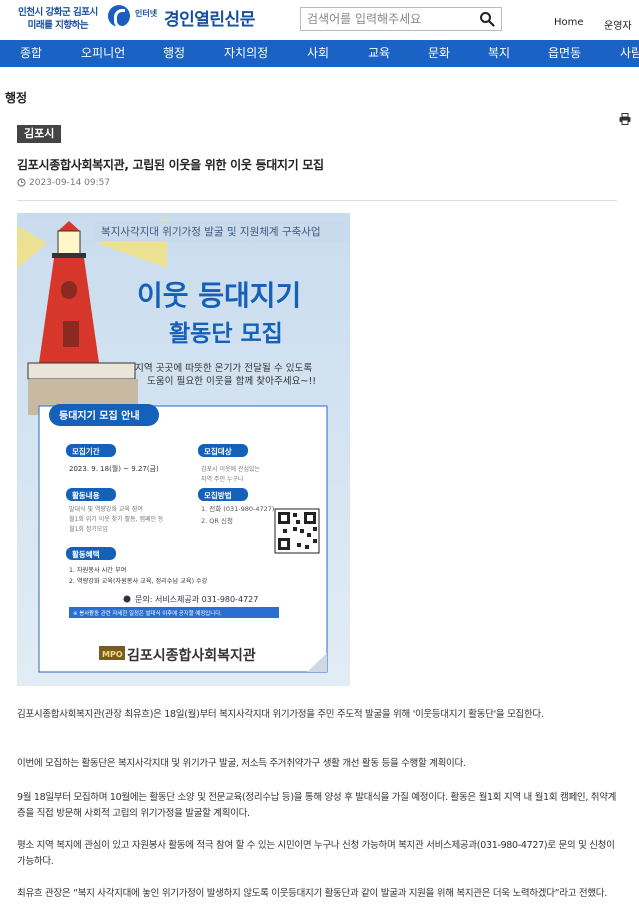 The image size is (639, 922). What do you see at coordinates (127, 599) in the screenshot?
I see `phone-icon` at bounding box center [127, 599].